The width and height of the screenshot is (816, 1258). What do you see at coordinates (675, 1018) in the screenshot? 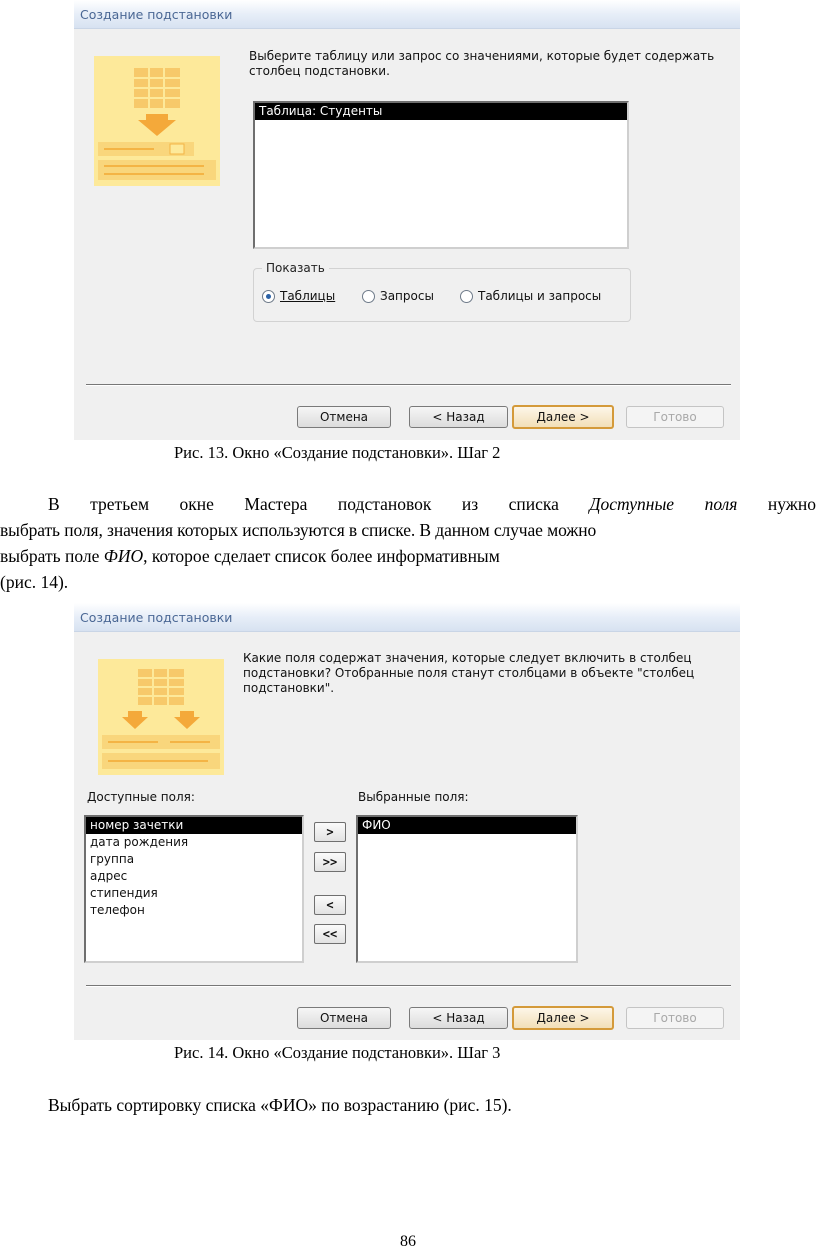
I see `fig14-finish-button: Готово` at bounding box center [675, 1018].